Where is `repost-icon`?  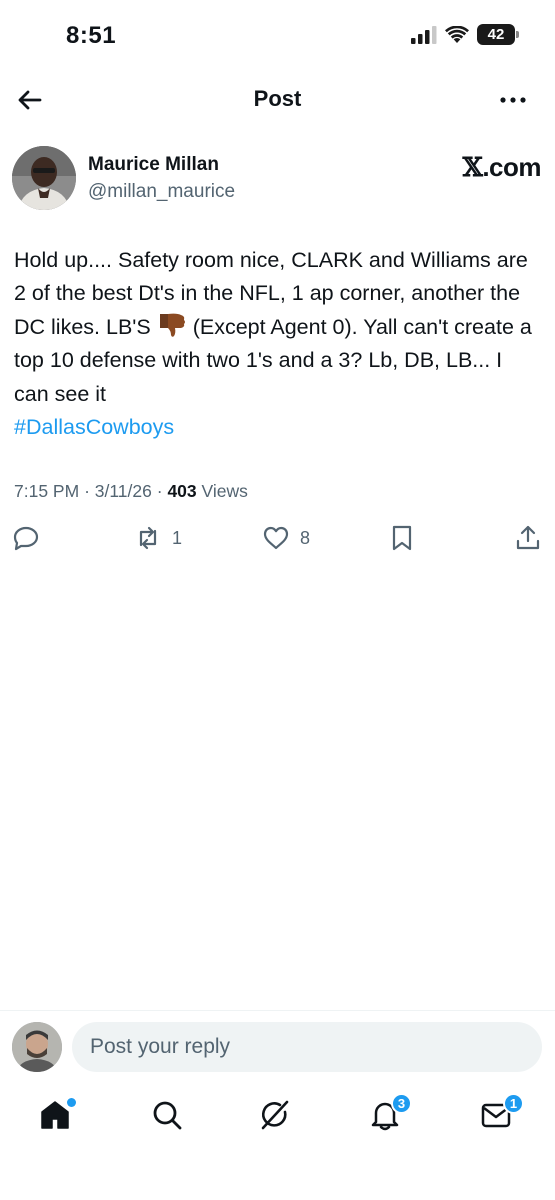 repost-icon is located at coordinates (148, 538).